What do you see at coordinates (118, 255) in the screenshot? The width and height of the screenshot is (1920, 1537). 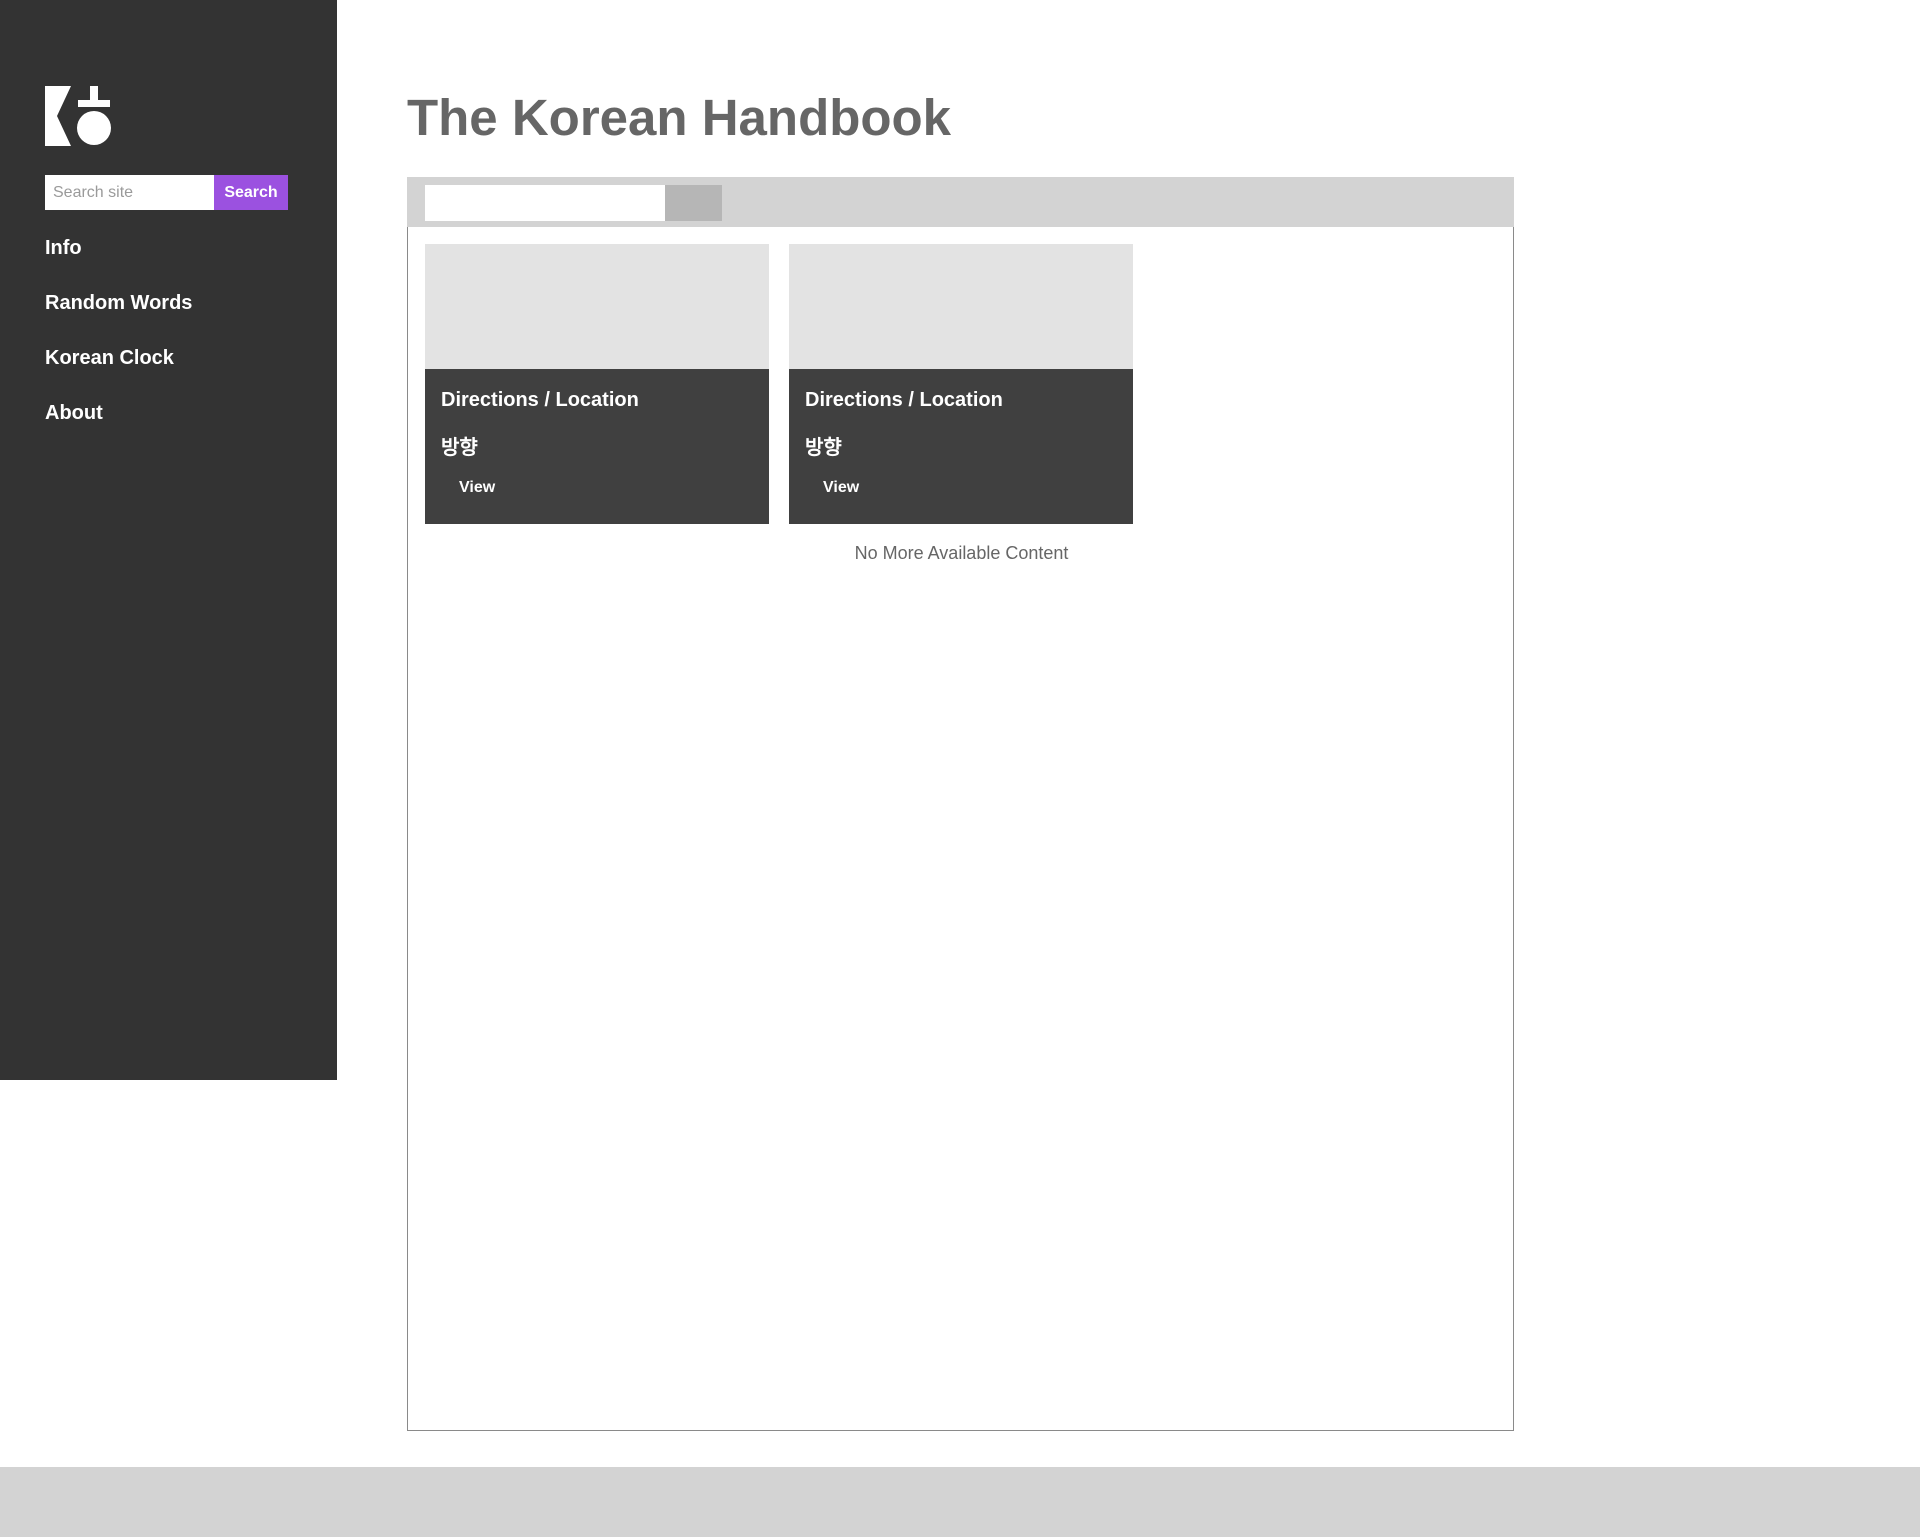 I see `nav-item-info: Info` at bounding box center [118, 255].